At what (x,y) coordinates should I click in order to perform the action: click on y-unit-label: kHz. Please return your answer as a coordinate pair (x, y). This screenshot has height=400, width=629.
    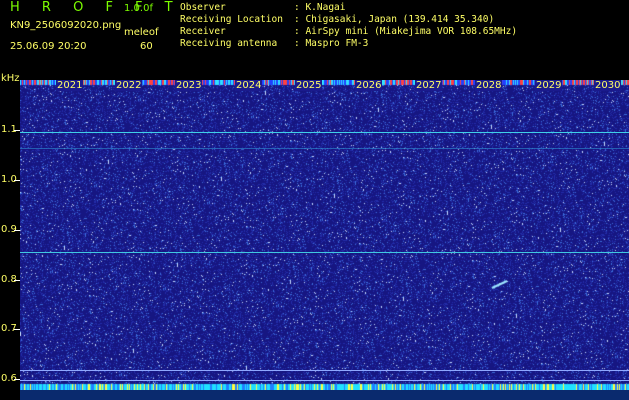
    Looking at the image, I should click on (10, 78).